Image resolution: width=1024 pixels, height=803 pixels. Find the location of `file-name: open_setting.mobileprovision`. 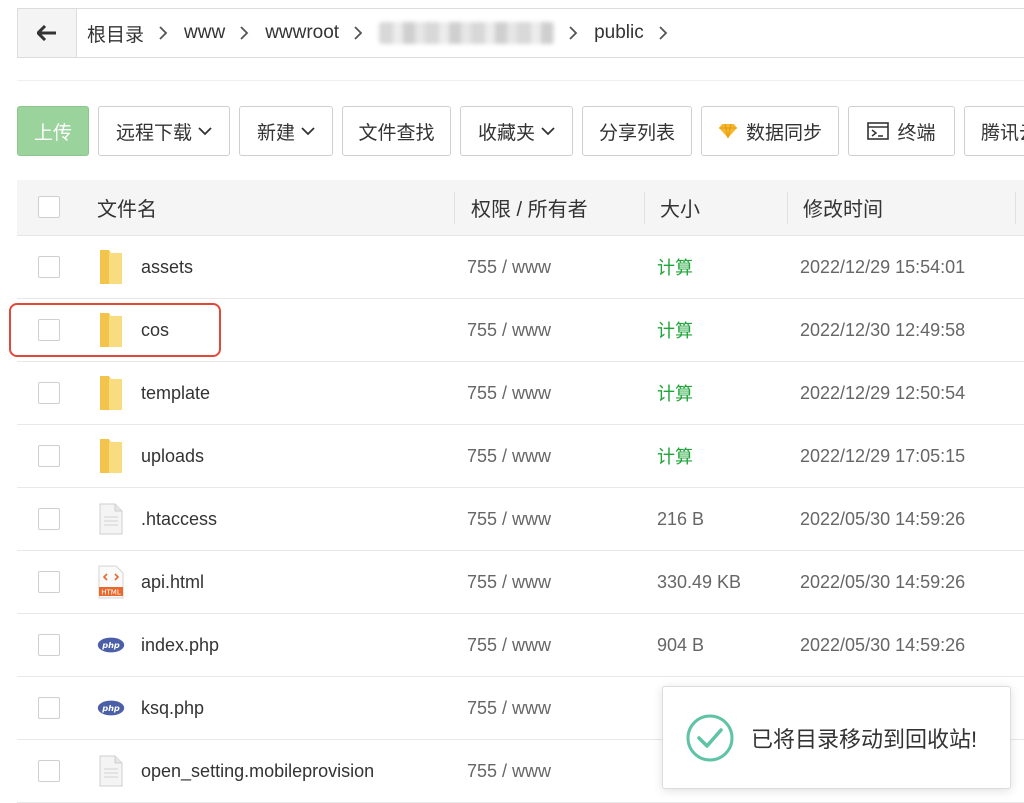

file-name: open_setting.mobileprovision is located at coordinates (257, 771).